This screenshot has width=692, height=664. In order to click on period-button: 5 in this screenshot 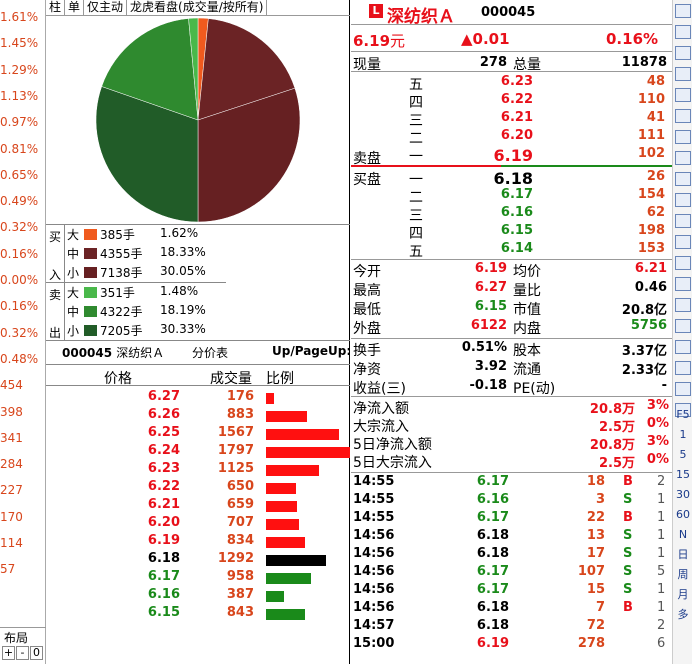, I will do `click(683, 455)`.